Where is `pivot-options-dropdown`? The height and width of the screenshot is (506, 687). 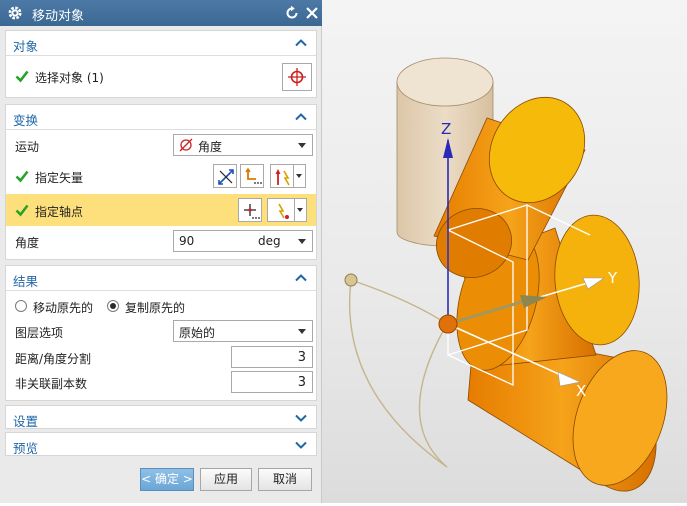 pivot-options-dropdown is located at coordinates (301, 210).